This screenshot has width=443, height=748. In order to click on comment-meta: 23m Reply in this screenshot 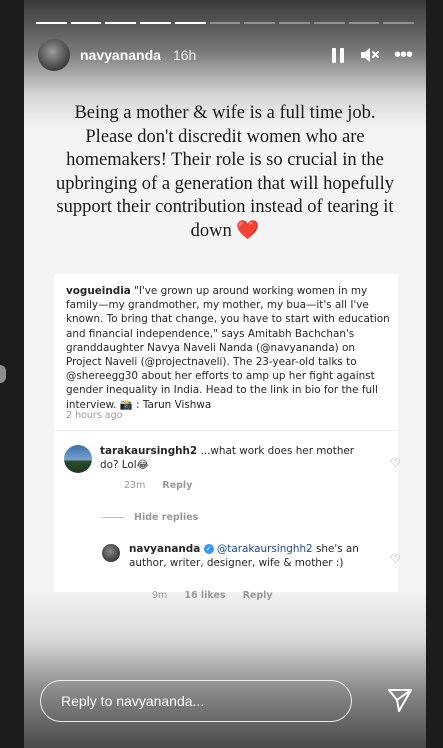, I will do `click(165, 485)`.